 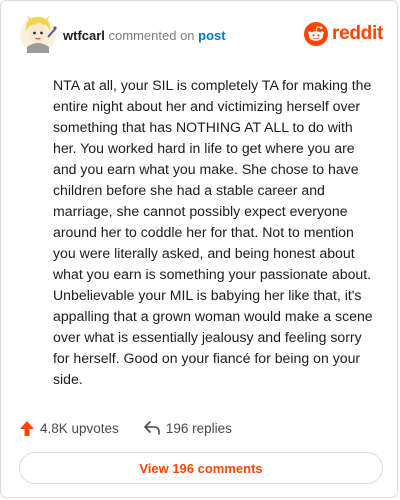 I want to click on user-avatar, so click(x=39, y=34).